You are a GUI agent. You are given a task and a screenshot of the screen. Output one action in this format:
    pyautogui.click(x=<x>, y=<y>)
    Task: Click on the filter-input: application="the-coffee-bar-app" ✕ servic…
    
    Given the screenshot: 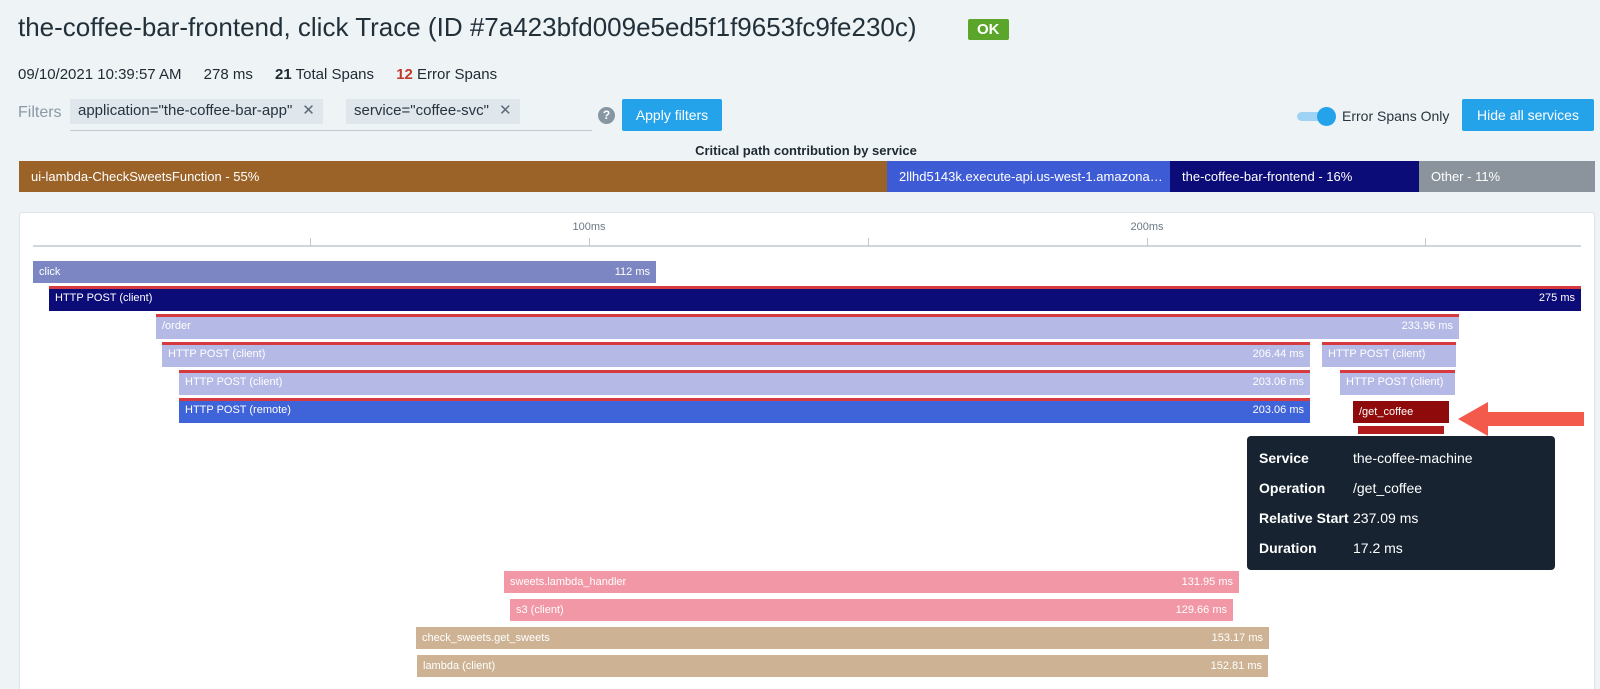 What is the action you would take?
    pyautogui.click(x=331, y=115)
    